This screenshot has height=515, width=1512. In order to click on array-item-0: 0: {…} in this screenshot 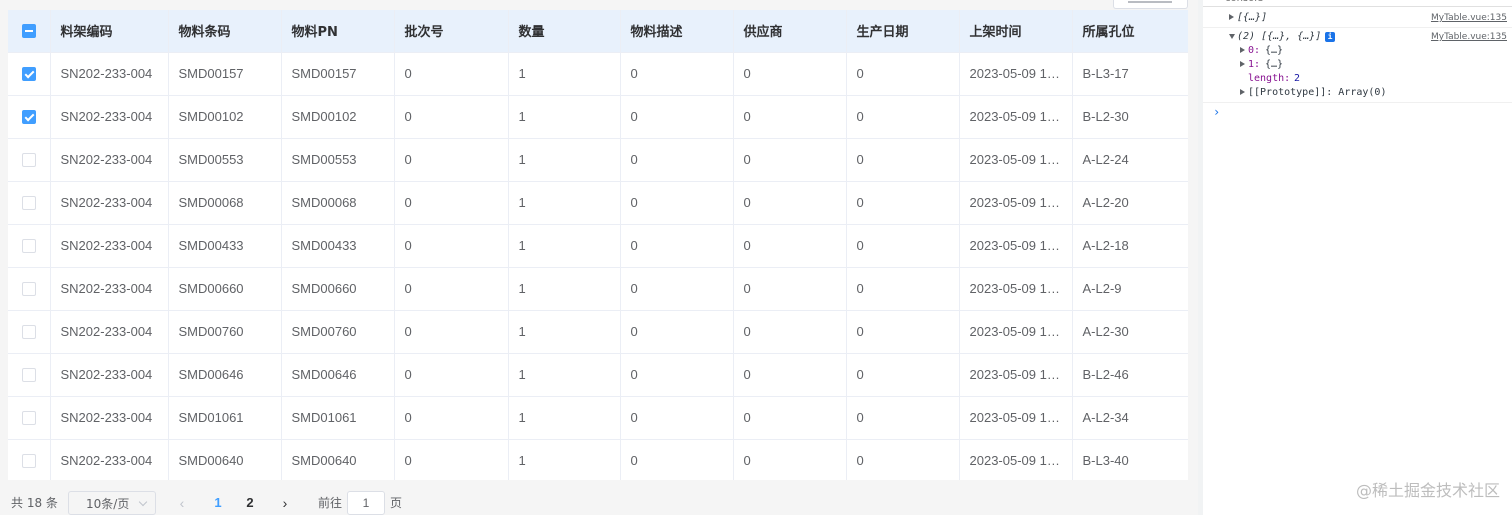, I will do `click(1357, 51)`.